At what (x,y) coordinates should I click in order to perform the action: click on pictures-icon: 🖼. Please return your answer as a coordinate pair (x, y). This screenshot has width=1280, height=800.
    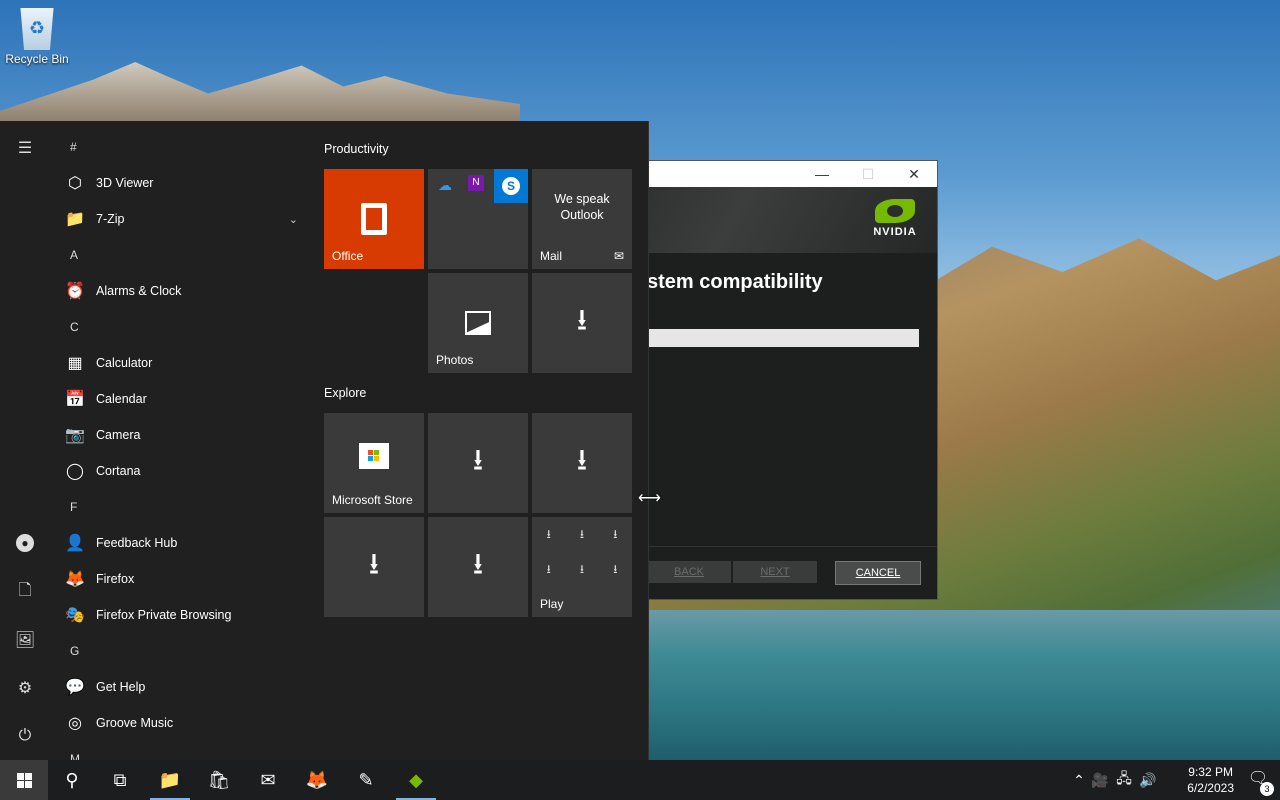
    Looking at the image, I should click on (25, 640).